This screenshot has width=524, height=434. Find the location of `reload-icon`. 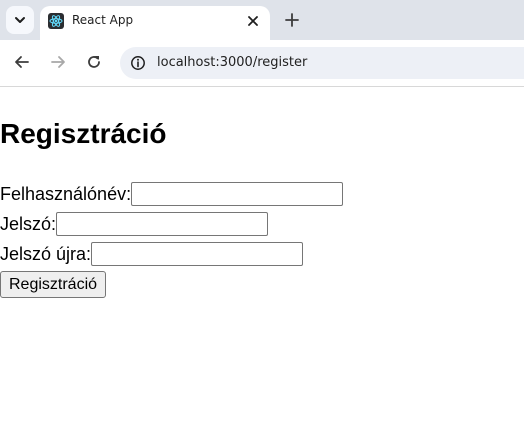

reload-icon is located at coordinates (94, 62).